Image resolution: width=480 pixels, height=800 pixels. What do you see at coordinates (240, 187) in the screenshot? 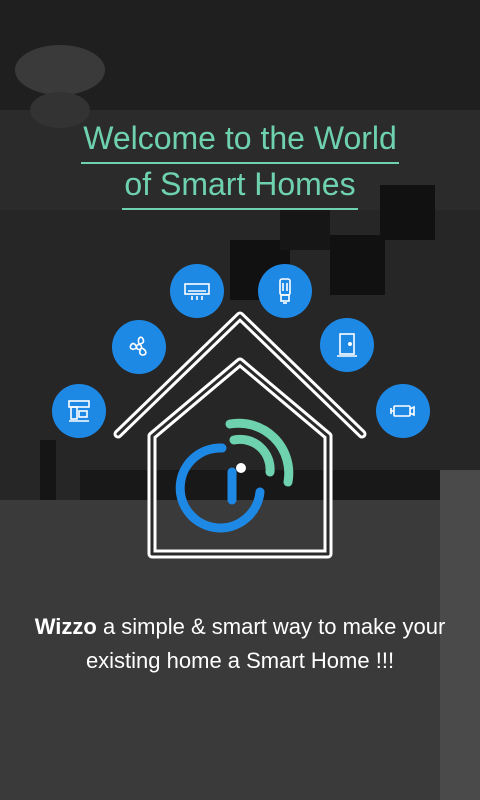
I see `welcome-title-line2: of Smart Homes` at bounding box center [240, 187].